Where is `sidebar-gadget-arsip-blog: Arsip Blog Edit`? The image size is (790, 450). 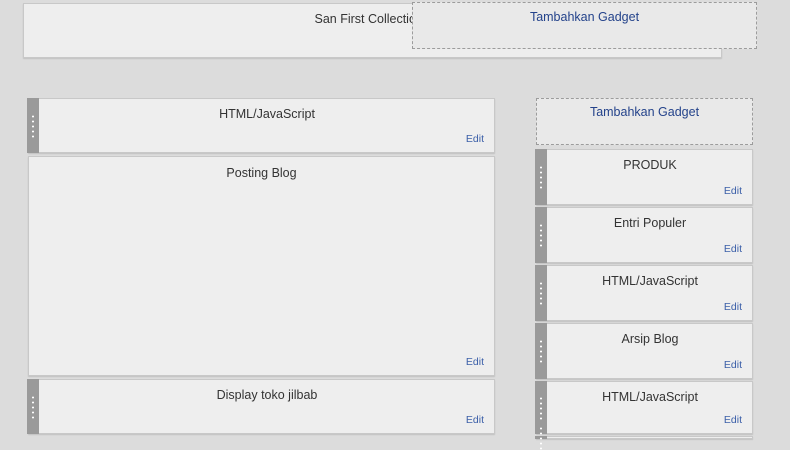 sidebar-gadget-arsip-blog: Arsip Blog Edit is located at coordinates (644, 351).